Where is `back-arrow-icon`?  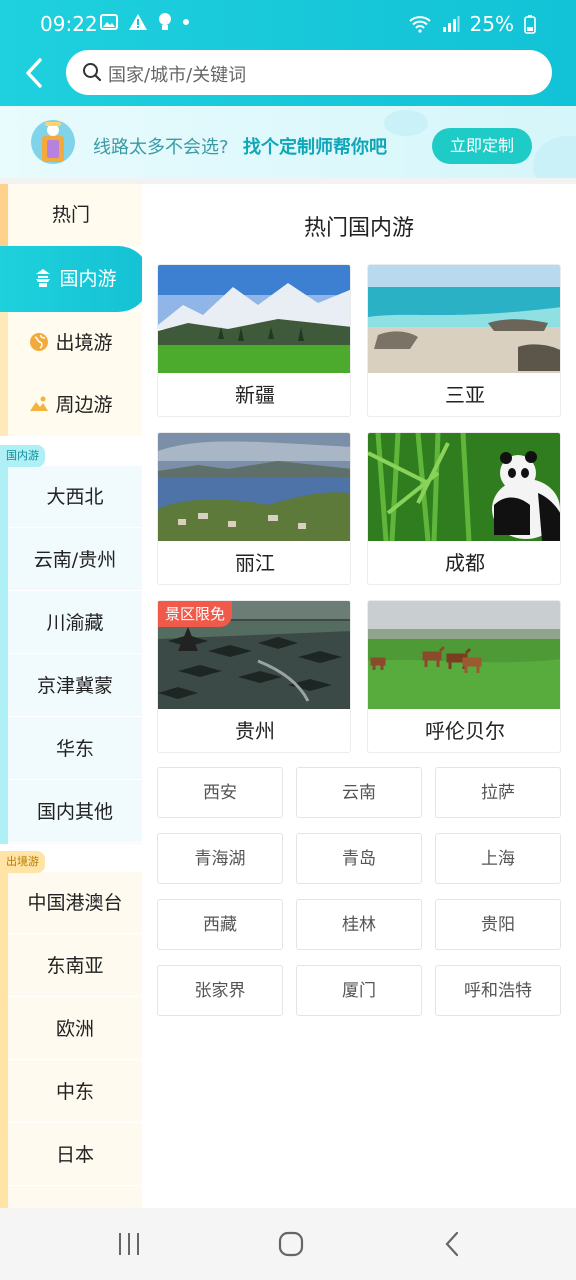
back-arrow-icon is located at coordinates (35, 73).